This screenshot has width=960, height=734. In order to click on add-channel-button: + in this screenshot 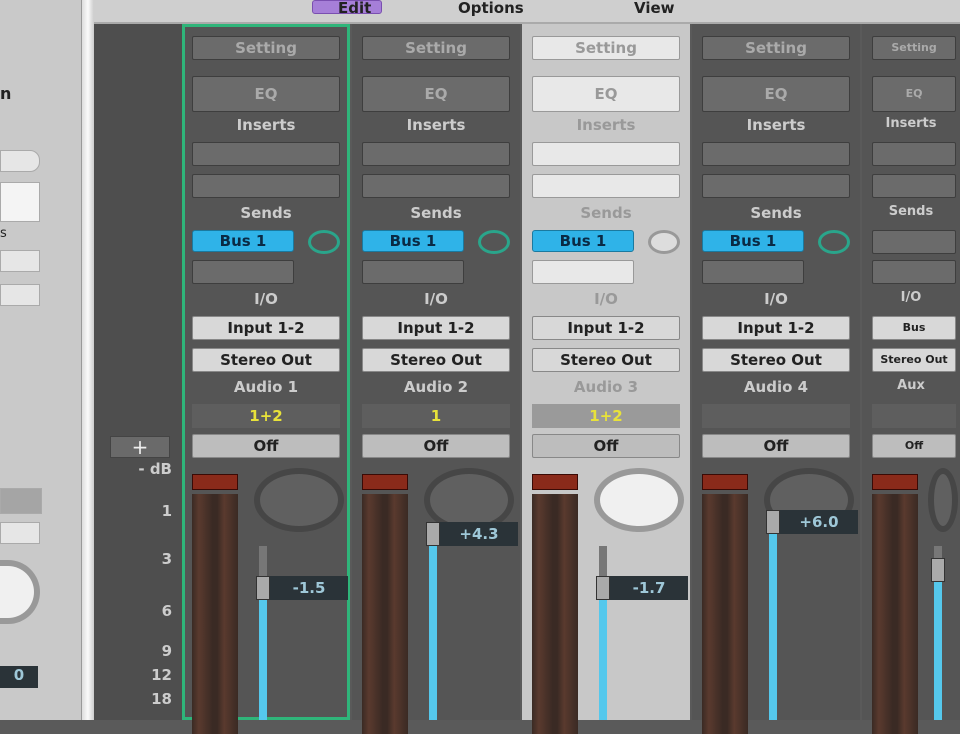, I will do `click(140, 447)`.